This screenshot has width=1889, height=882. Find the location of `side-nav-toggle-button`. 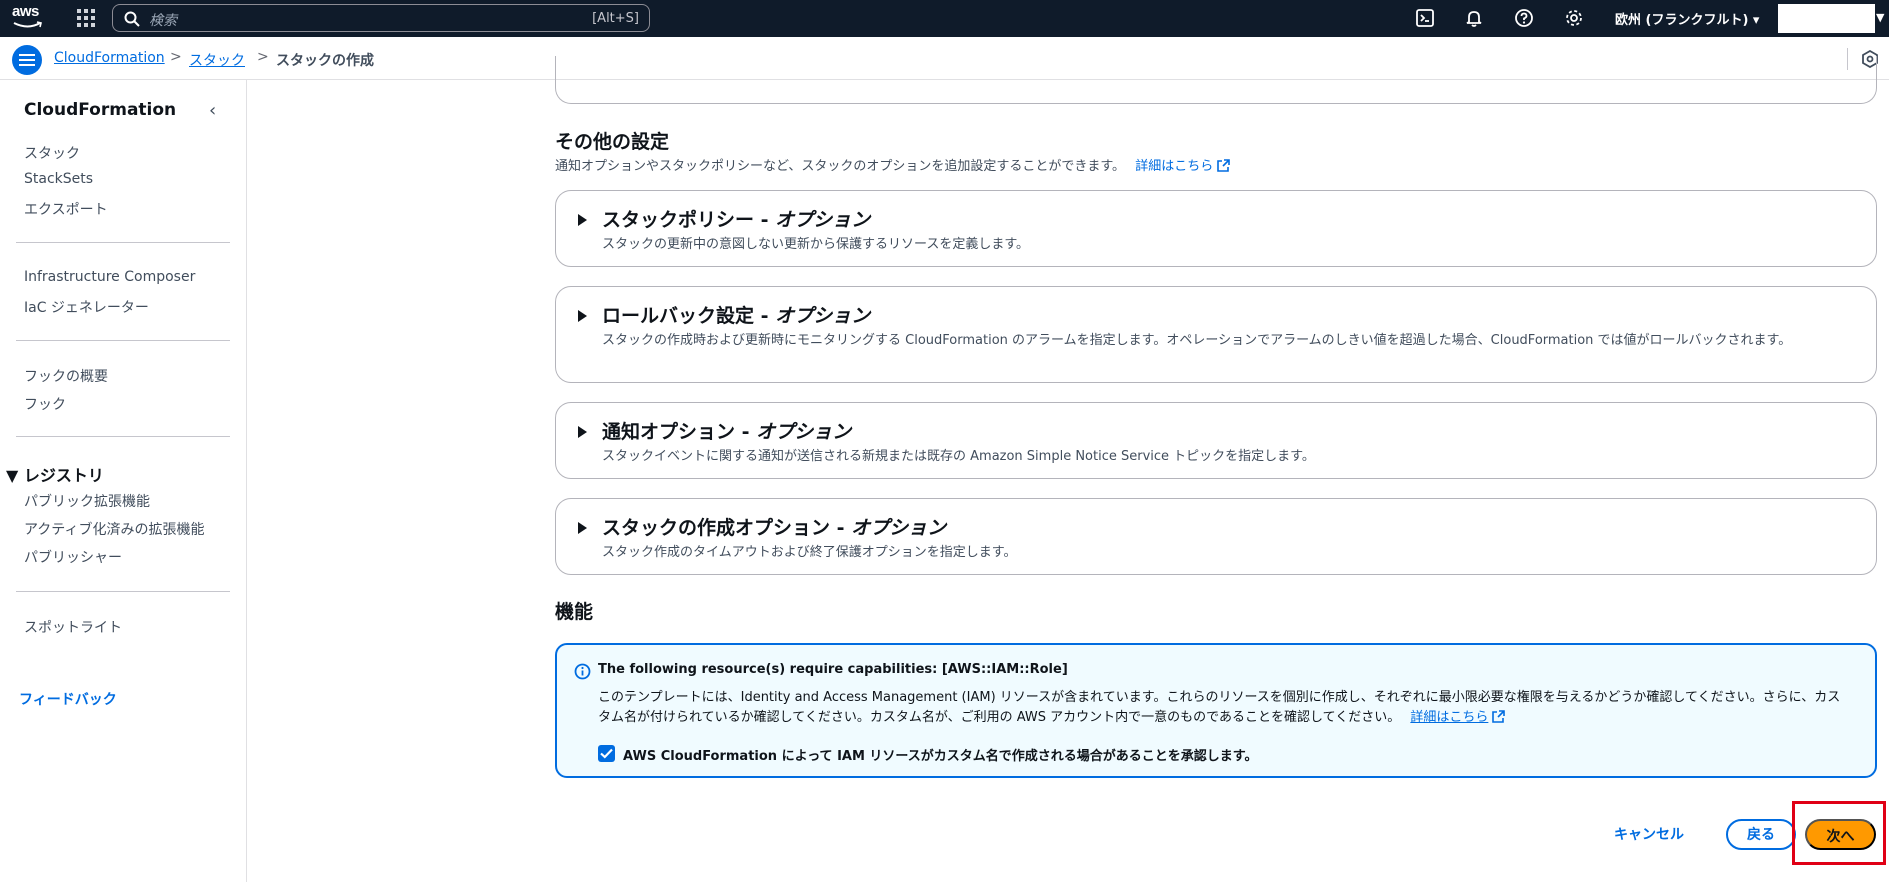

side-nav-toggle-button is located at coordinates (27, 60).